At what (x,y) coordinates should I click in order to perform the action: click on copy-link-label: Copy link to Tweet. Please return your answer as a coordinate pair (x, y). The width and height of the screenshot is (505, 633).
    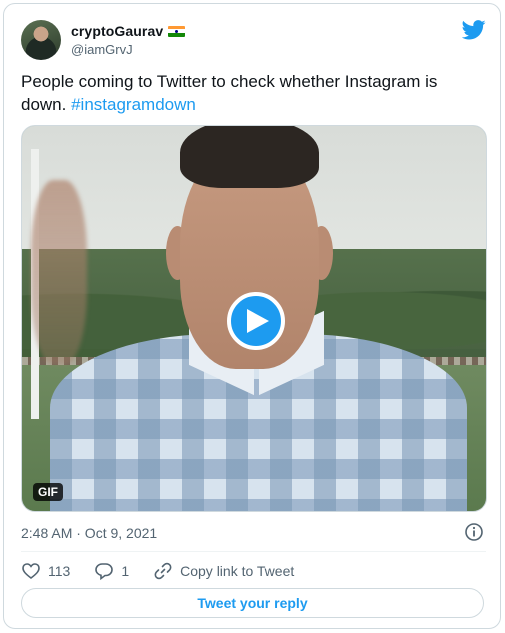
    Looking at the image, I should click on (237, 571).